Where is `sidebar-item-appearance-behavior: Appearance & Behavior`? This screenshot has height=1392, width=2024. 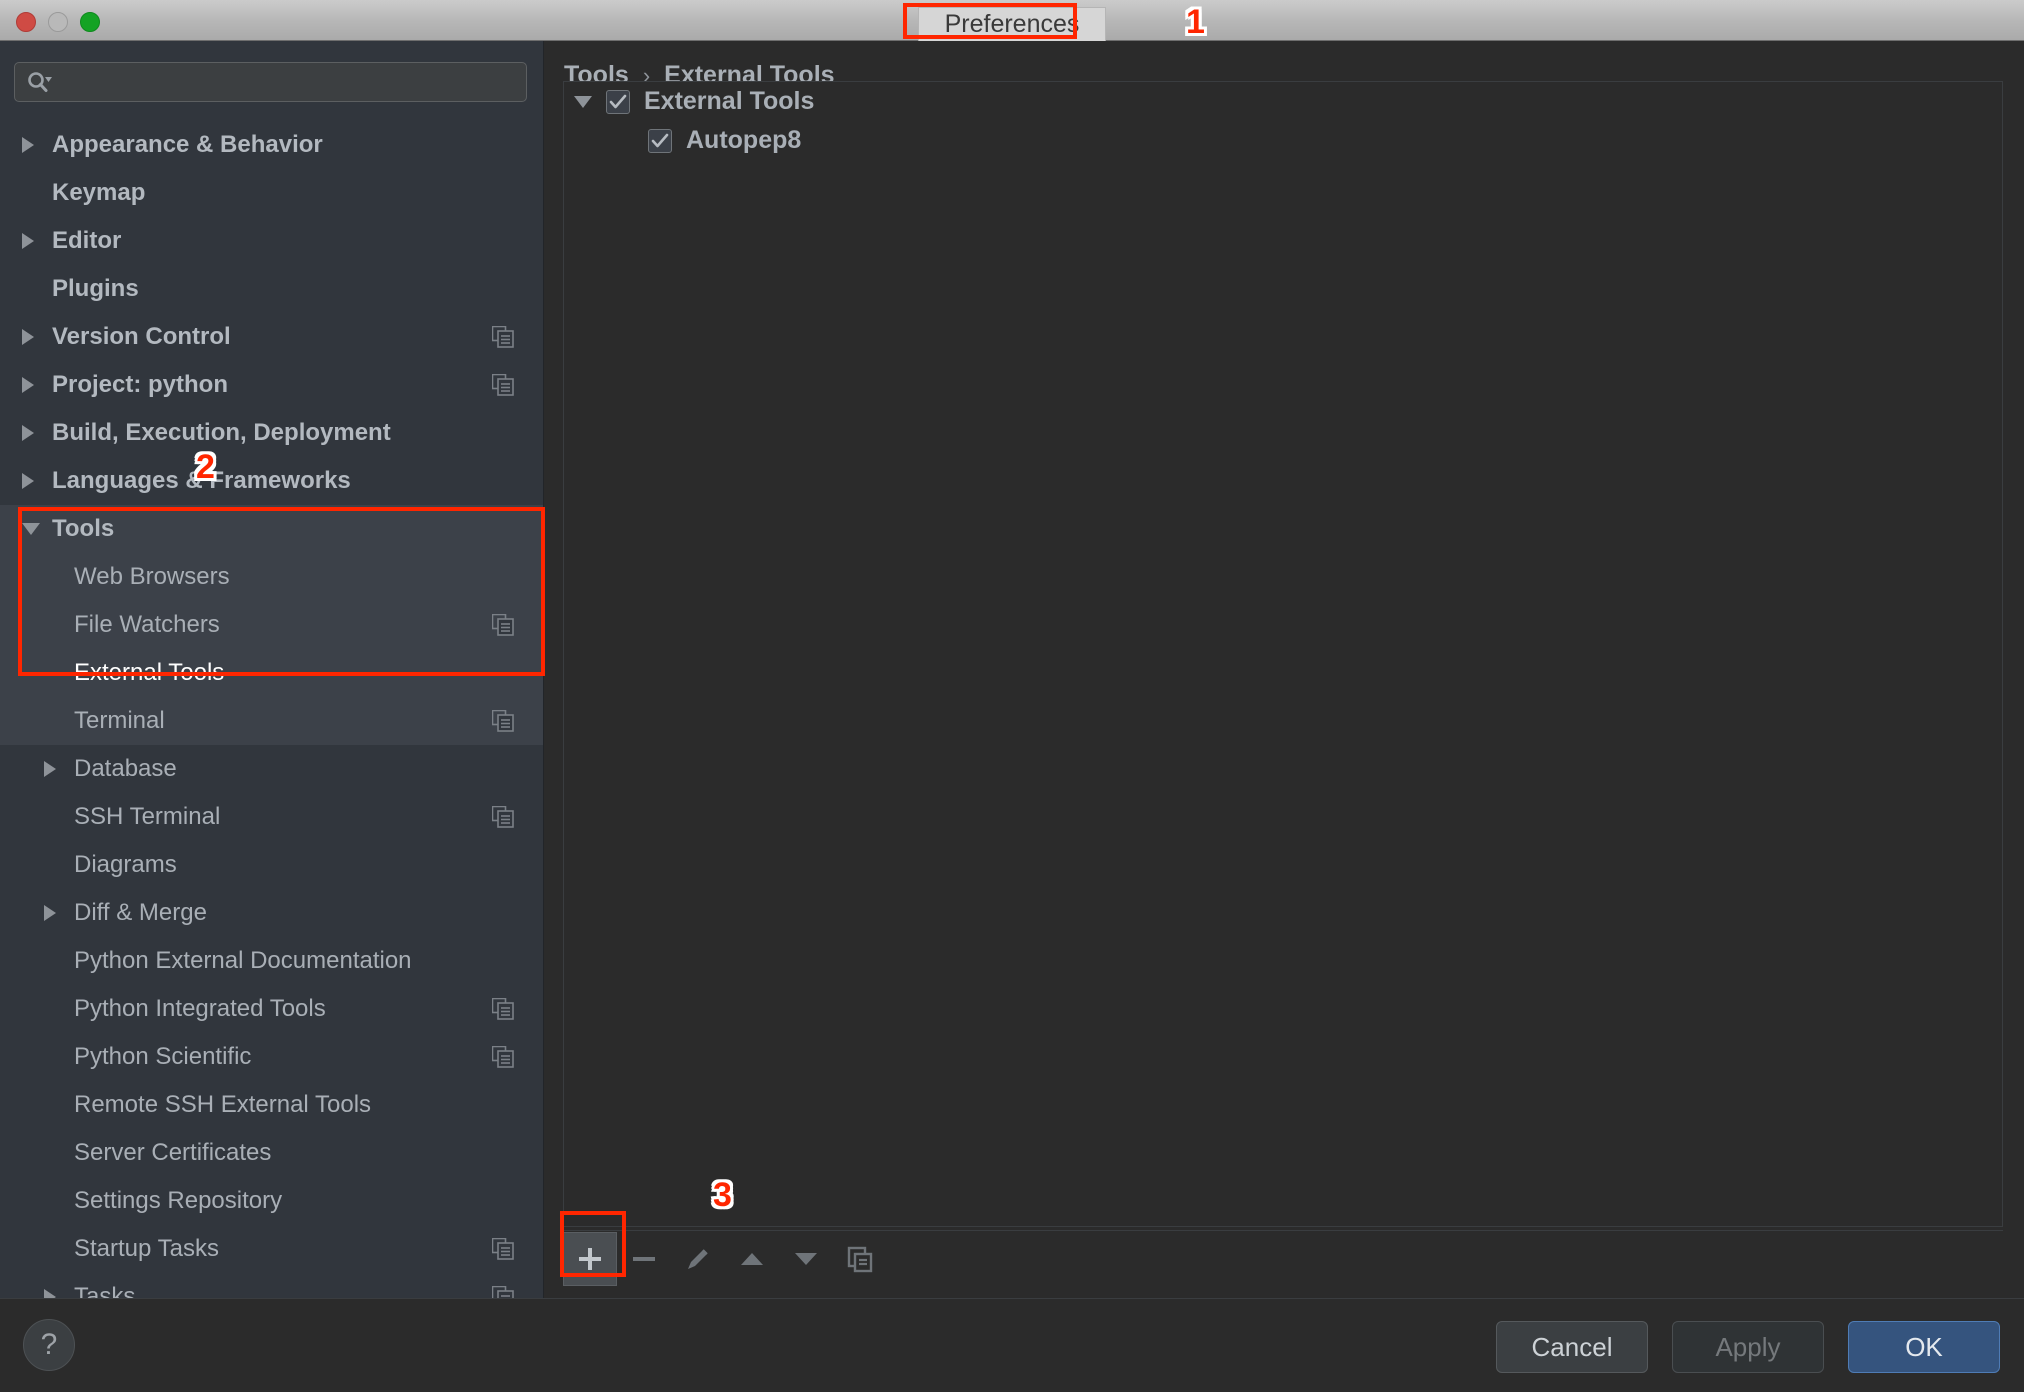
sidebar-item-appearance-behavior: Appearance & Behavior is located at coordinates (271, 145).